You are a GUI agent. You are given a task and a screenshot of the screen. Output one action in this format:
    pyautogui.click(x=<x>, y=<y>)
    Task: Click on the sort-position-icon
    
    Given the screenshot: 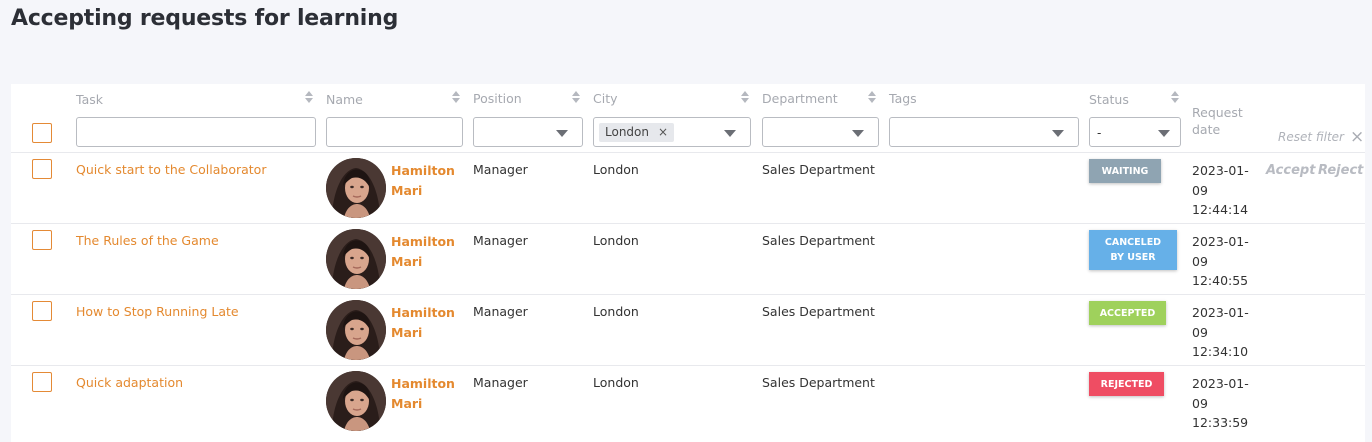 What is the action you would take?
    pyautogui.click(x=576, y=97)
    